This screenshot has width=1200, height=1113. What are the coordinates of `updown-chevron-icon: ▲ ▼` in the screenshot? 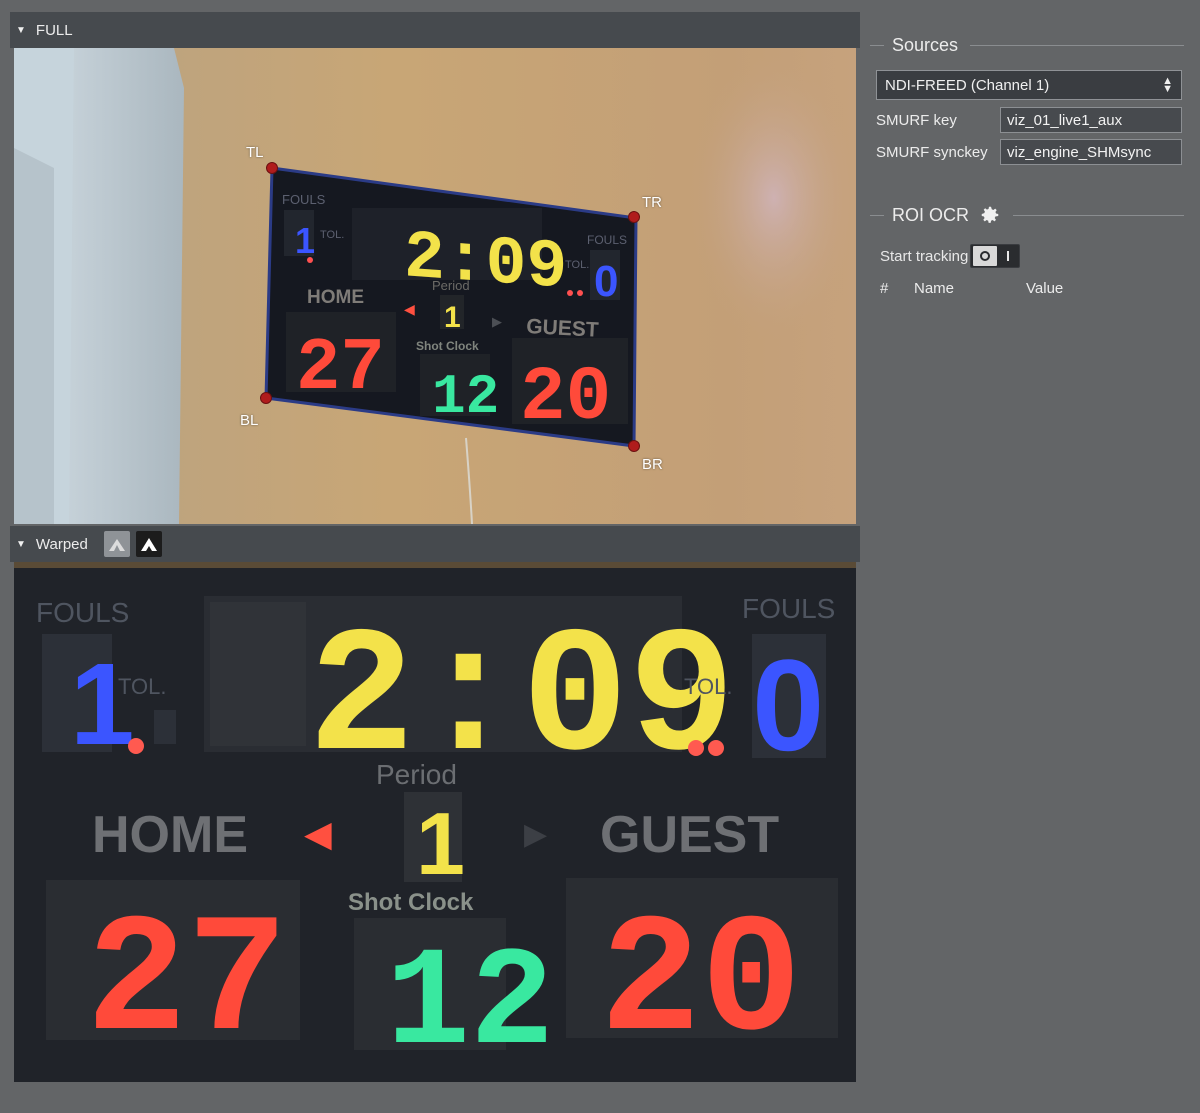 It's located at (1167, 85).